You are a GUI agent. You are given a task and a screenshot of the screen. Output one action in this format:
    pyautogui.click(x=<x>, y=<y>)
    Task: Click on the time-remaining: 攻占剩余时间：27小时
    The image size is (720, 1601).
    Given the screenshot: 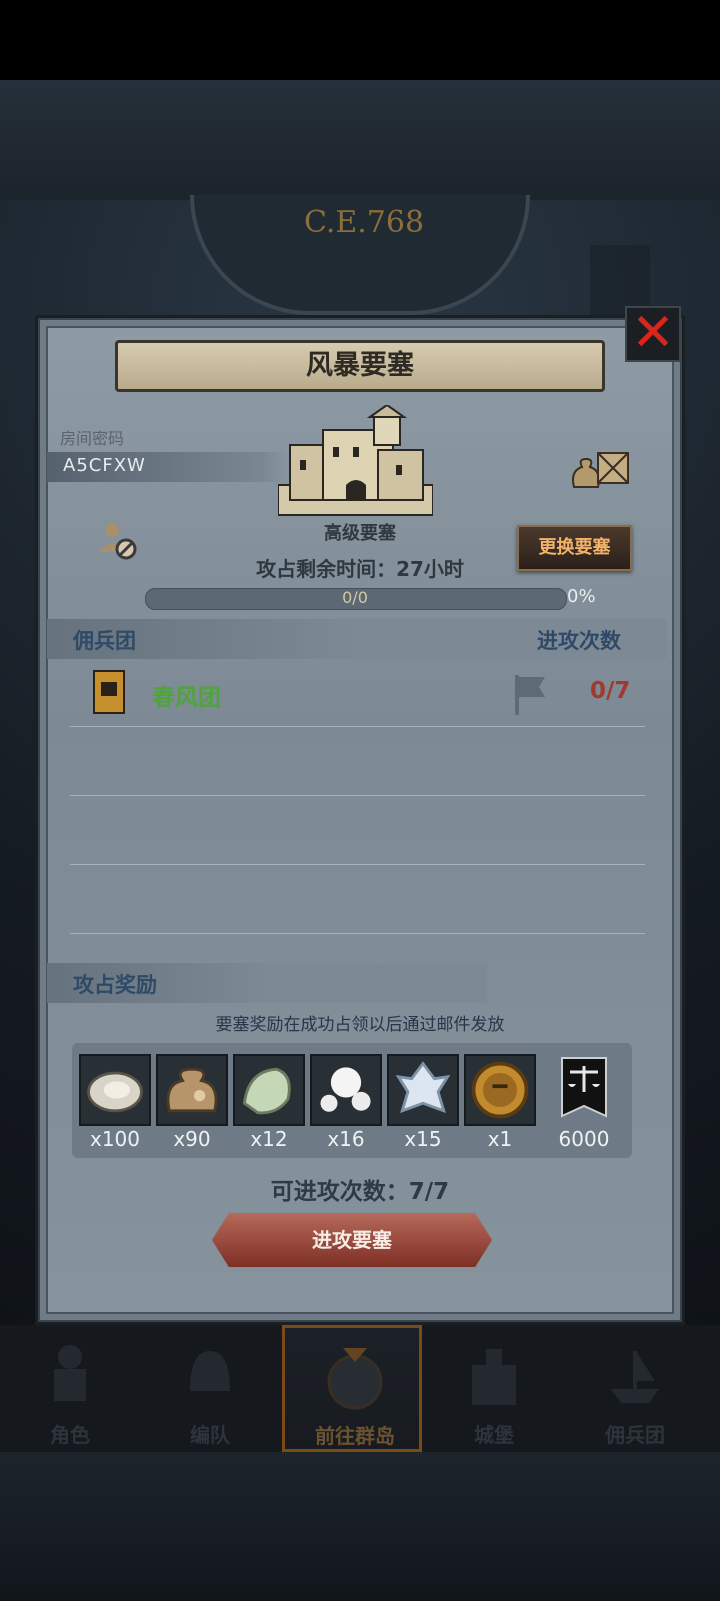 What is the action you would take?
    pyautogui.click(x=360, y=569)
    